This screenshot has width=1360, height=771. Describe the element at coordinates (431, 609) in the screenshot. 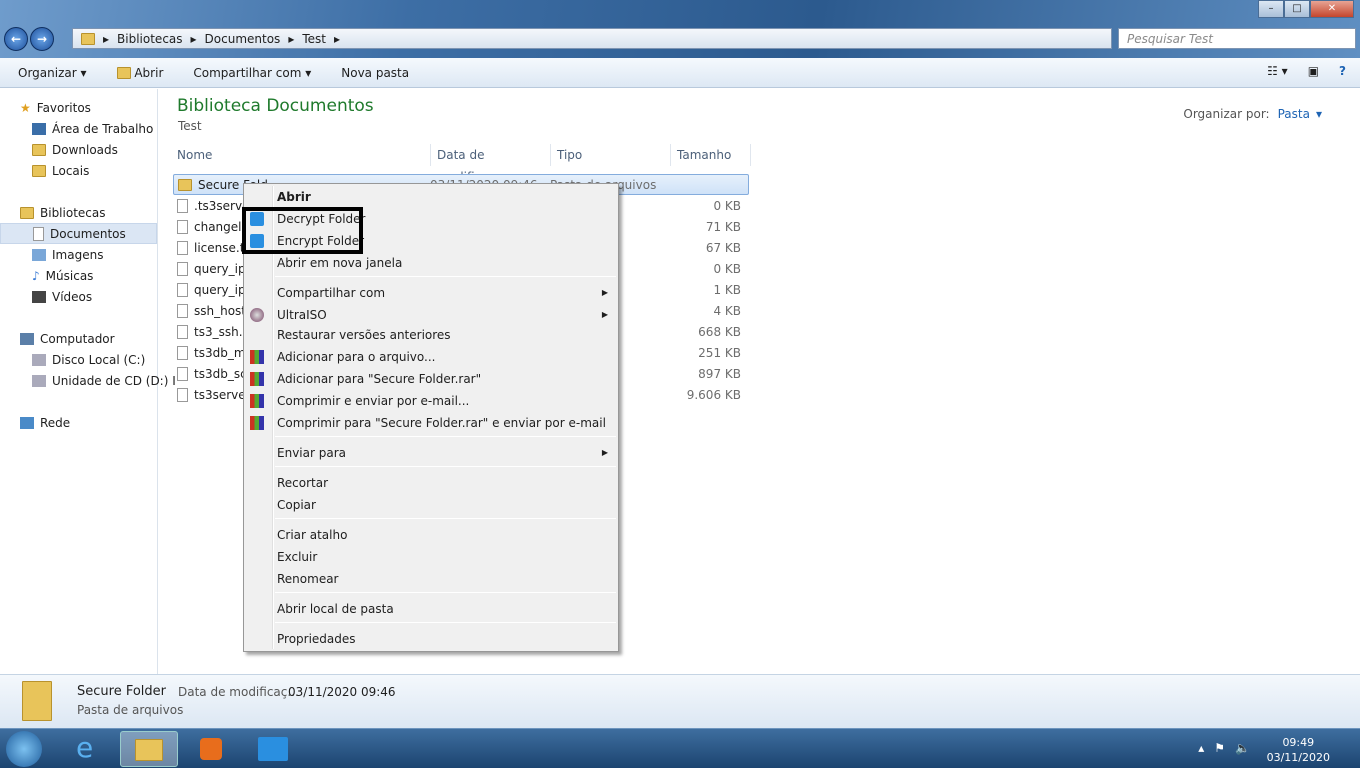

I see `menu-item-open-folder-location: Abrir local de pasta` at that location.